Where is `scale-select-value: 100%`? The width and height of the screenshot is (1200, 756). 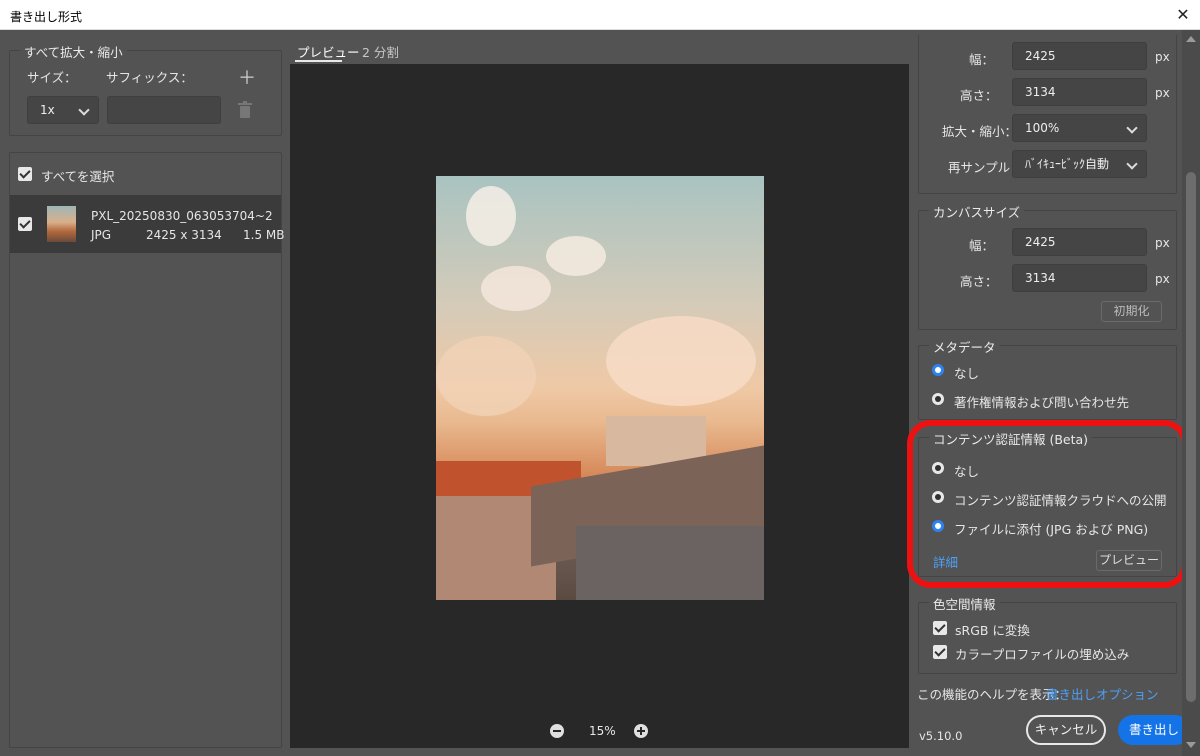 scale-select-value: 100% is located at coordinates (1042, 128).